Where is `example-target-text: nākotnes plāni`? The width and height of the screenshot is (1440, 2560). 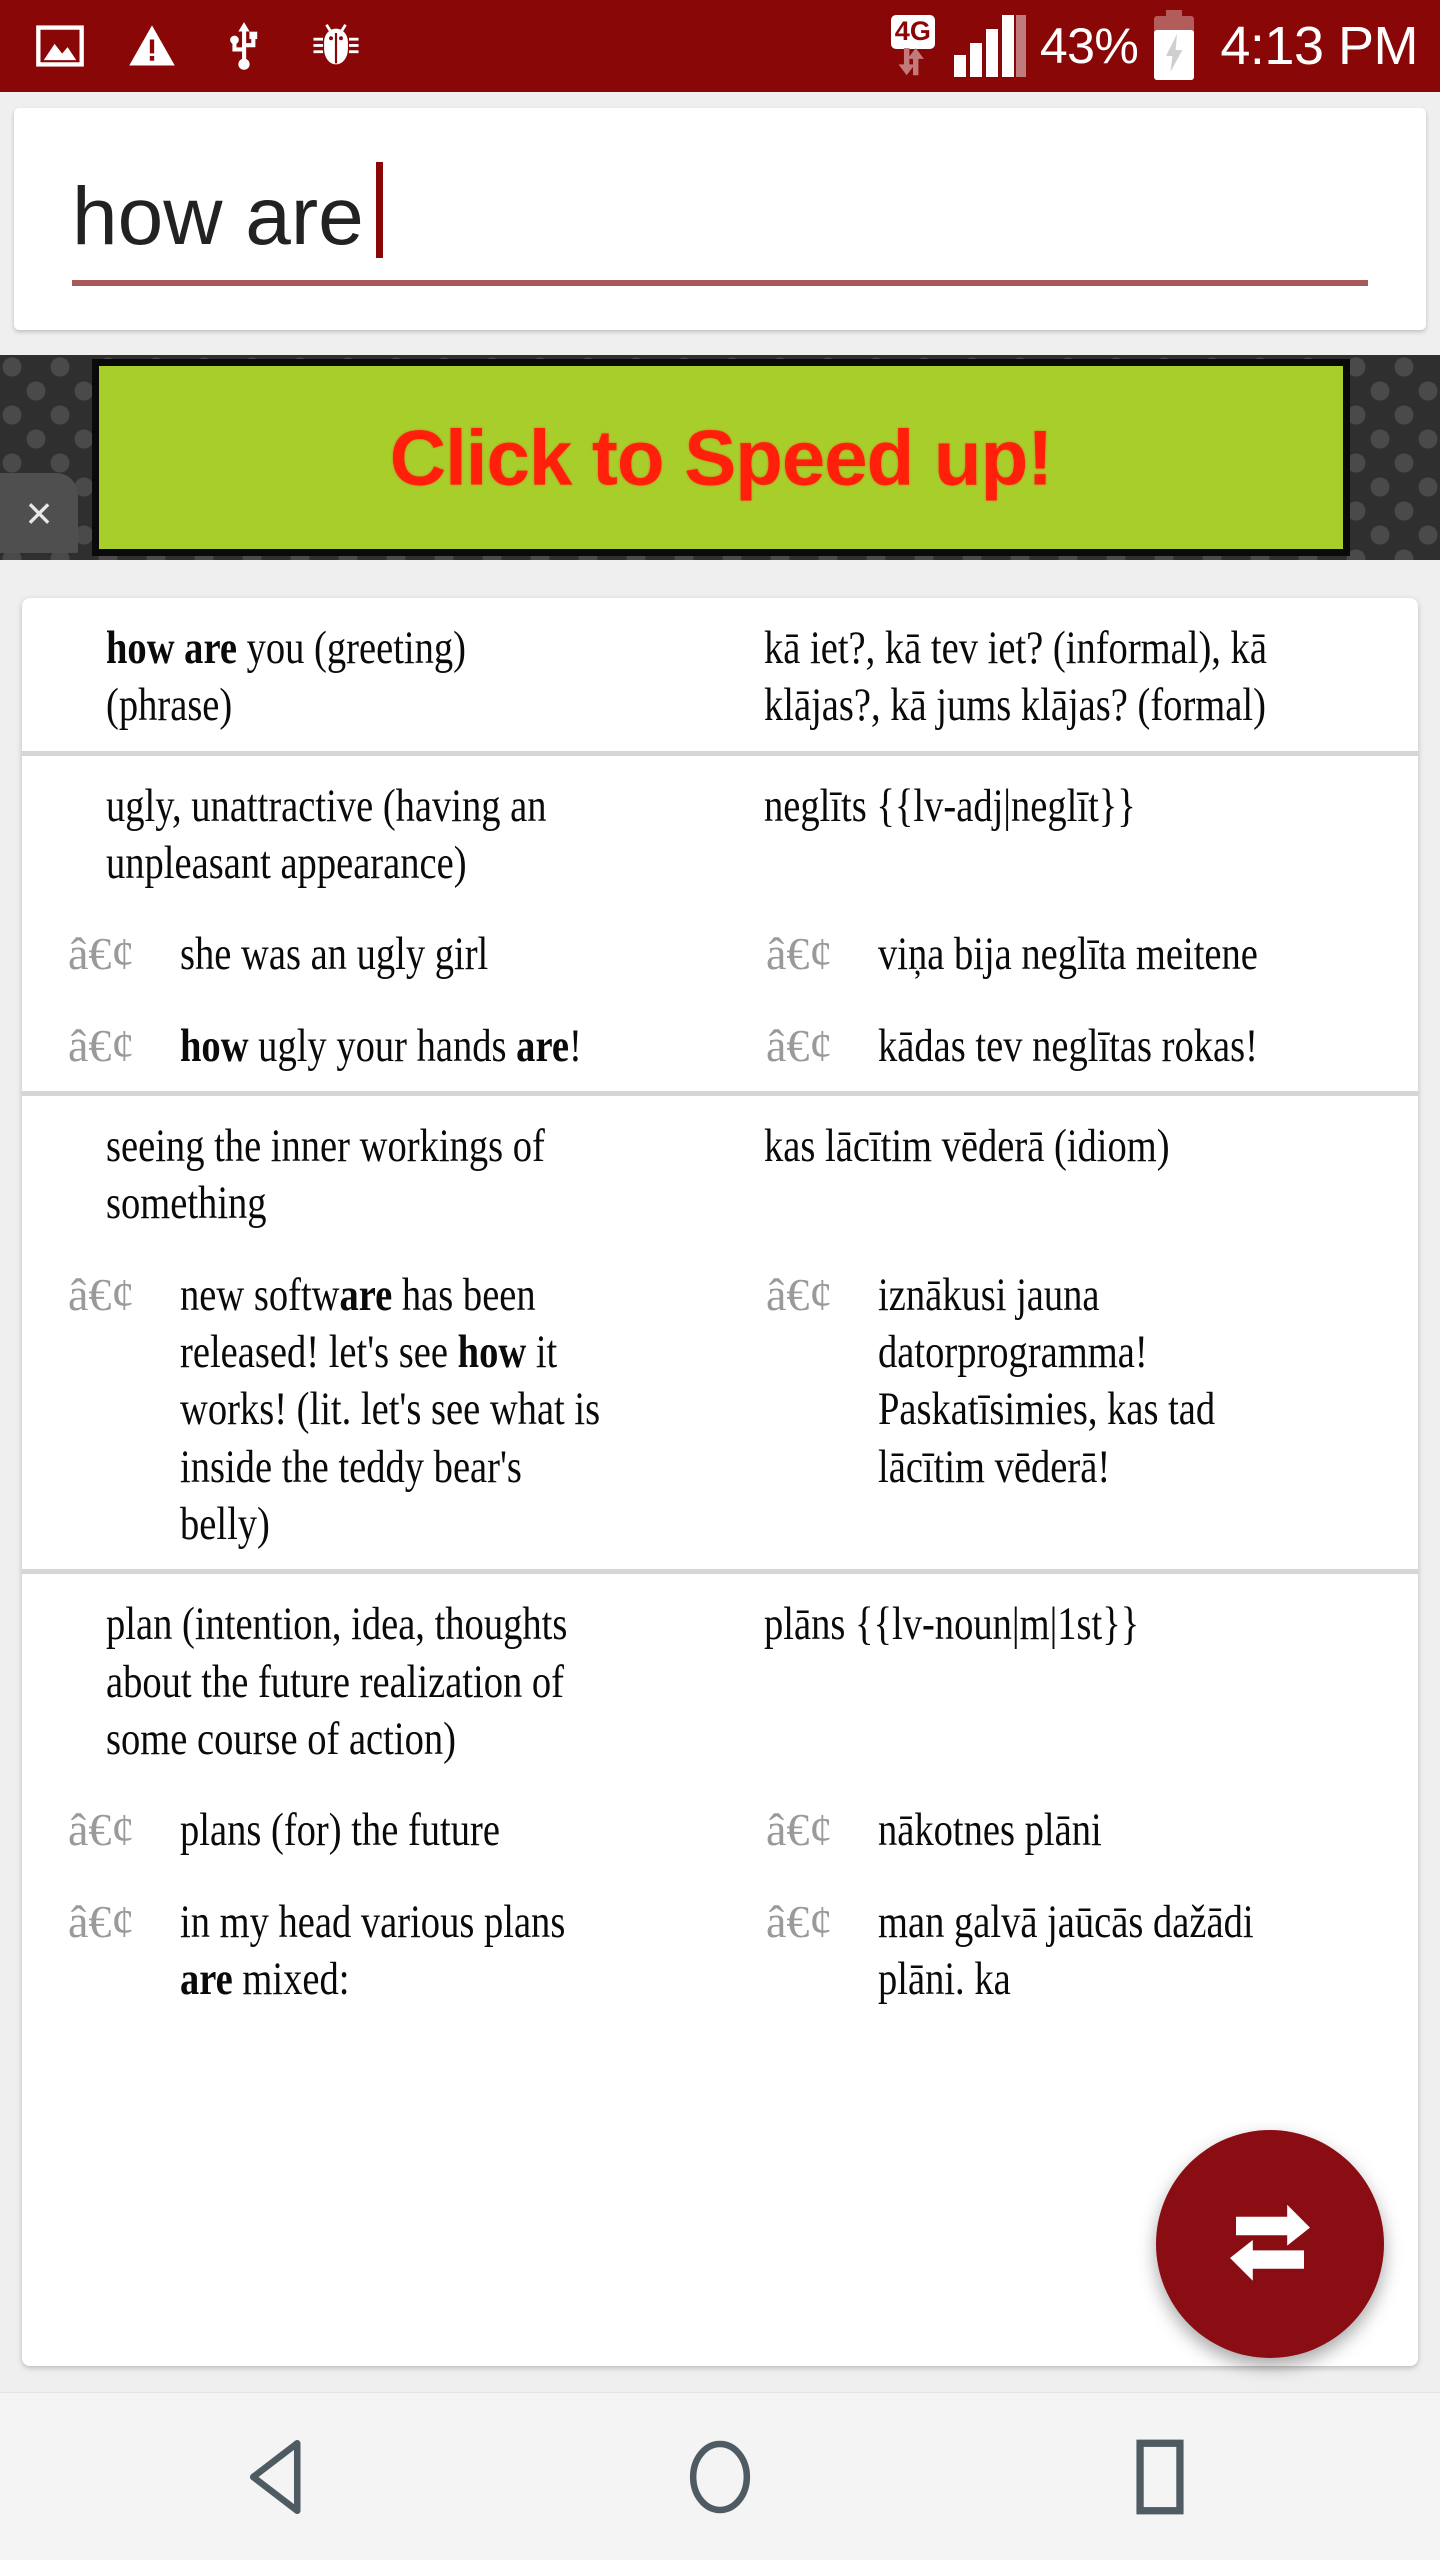 example-target-text: nākotnes plāni is located at coordinates (990, 1830).